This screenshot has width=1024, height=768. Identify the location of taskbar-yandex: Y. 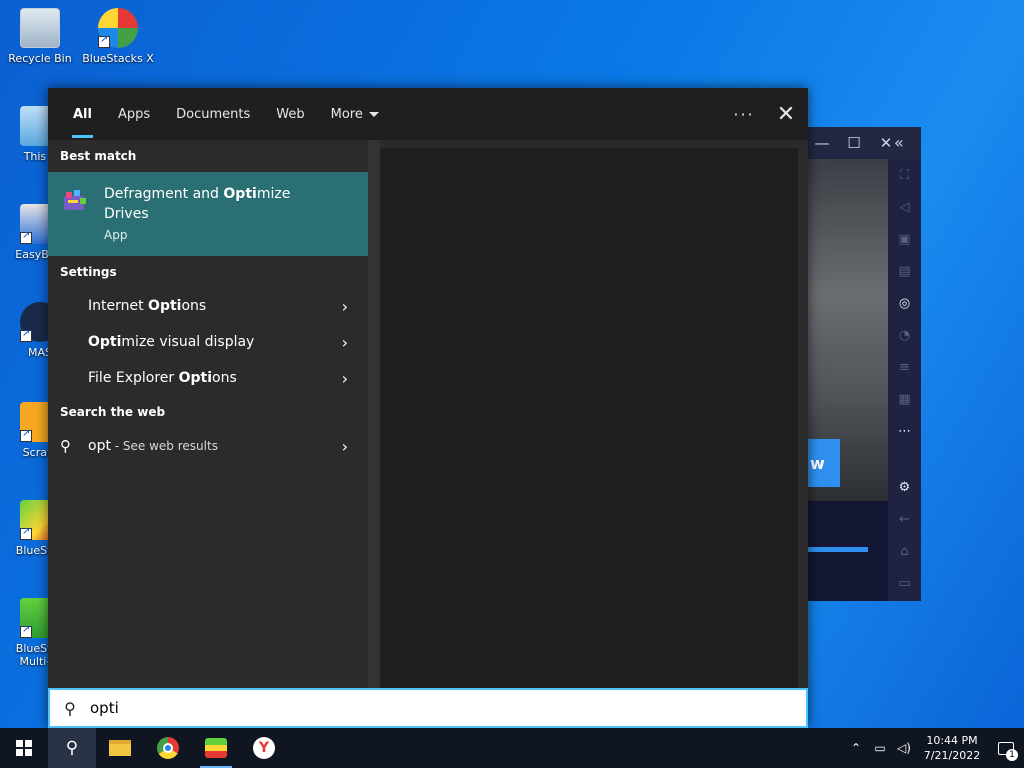
(264, 748).